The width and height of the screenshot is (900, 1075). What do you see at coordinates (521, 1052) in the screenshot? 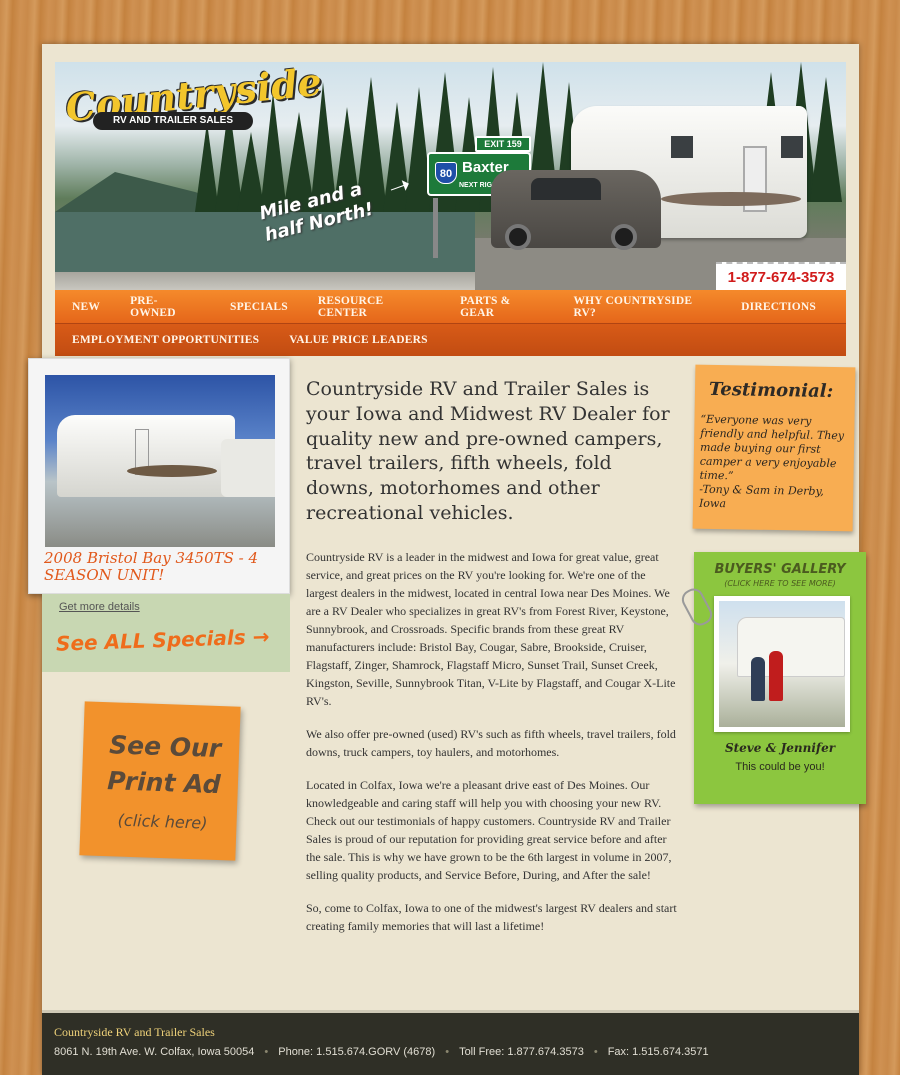
I see `footer-tollfree: Toll Free: 1.877.674.3573` at bounding box center [521, 1052].